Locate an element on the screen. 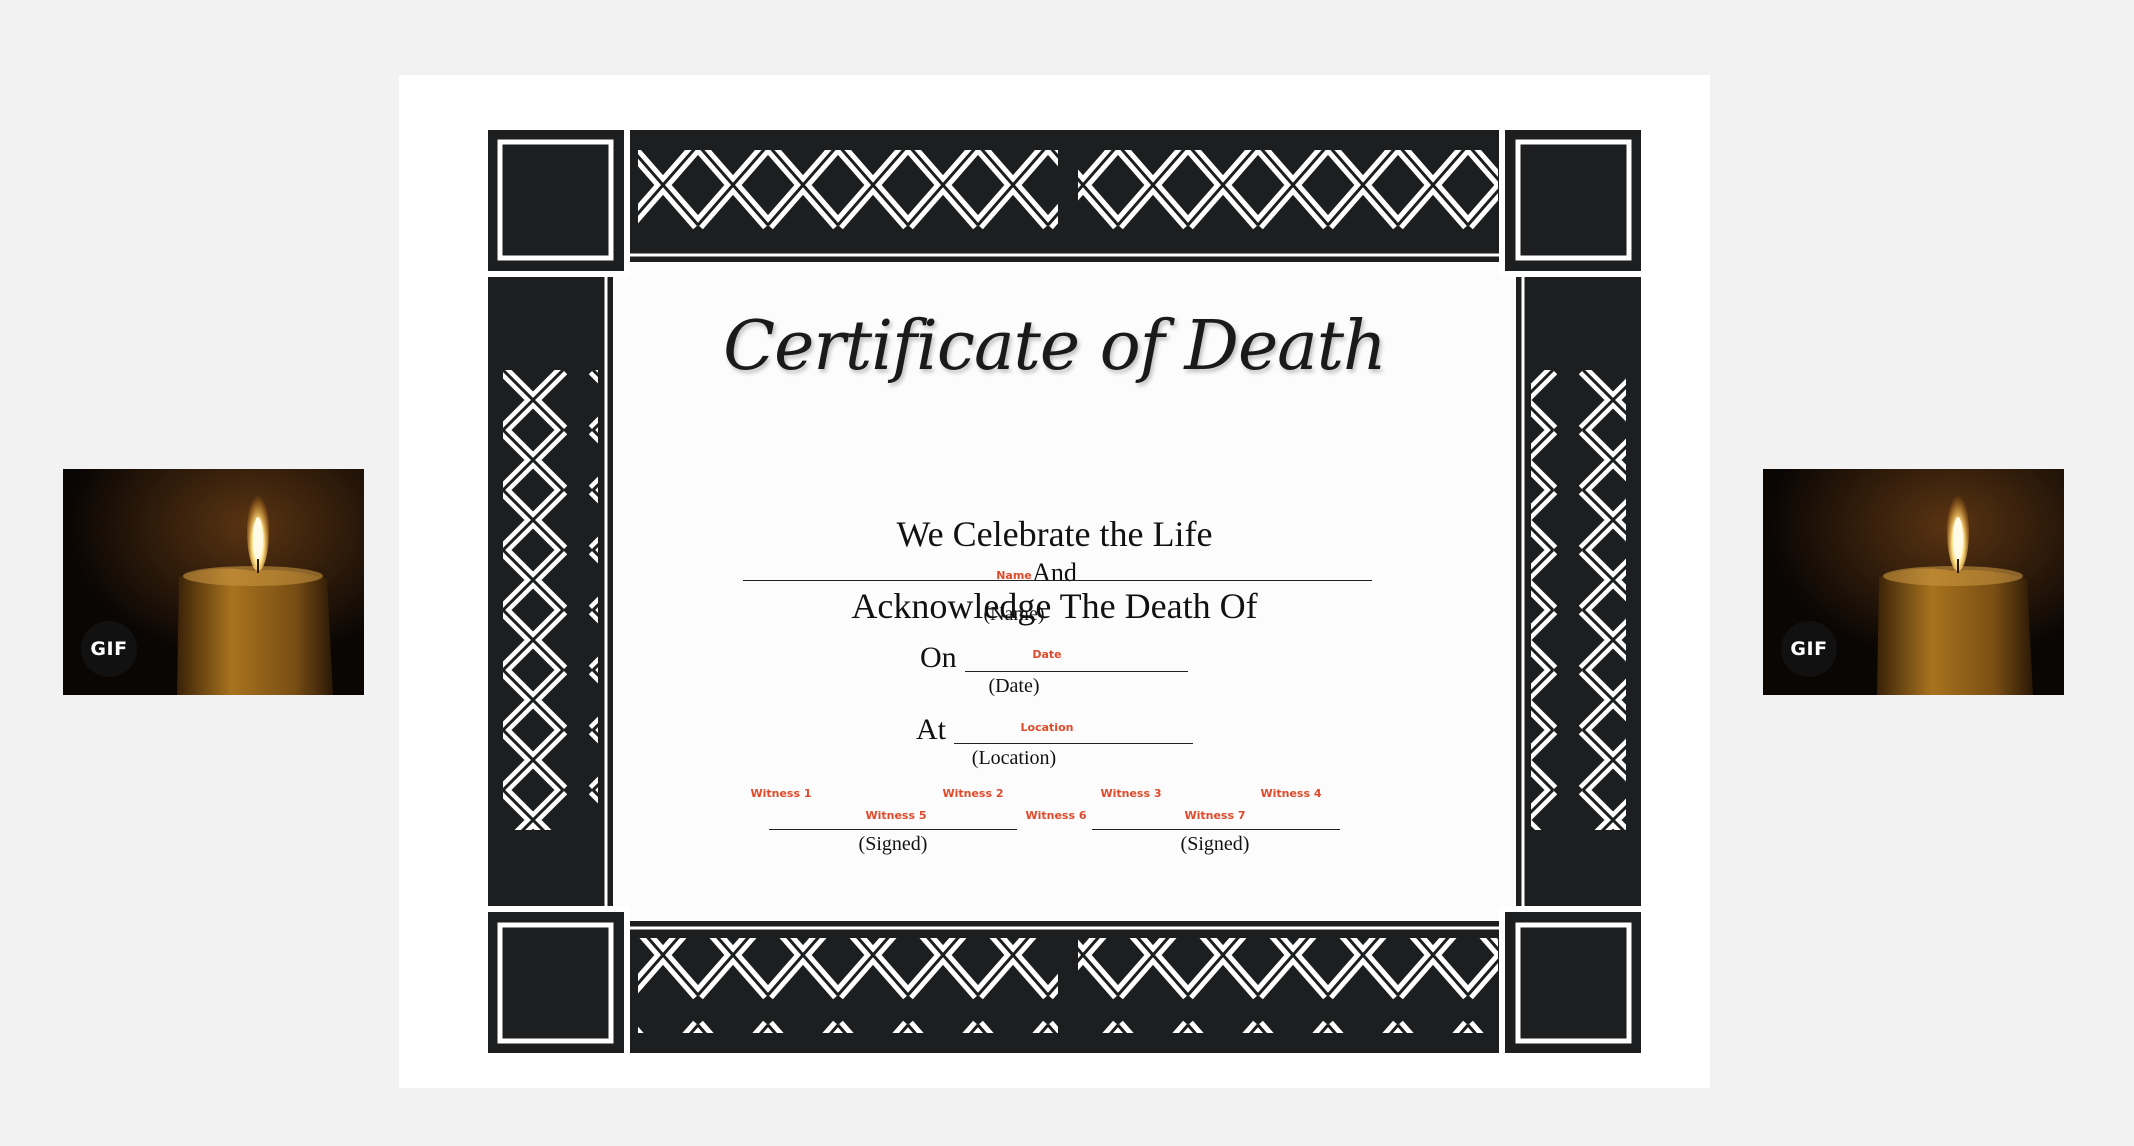 The height and width of the screenshot is (1146, 2134). signed-caption-right: (Signed) is located at coordinates (1215, 844).